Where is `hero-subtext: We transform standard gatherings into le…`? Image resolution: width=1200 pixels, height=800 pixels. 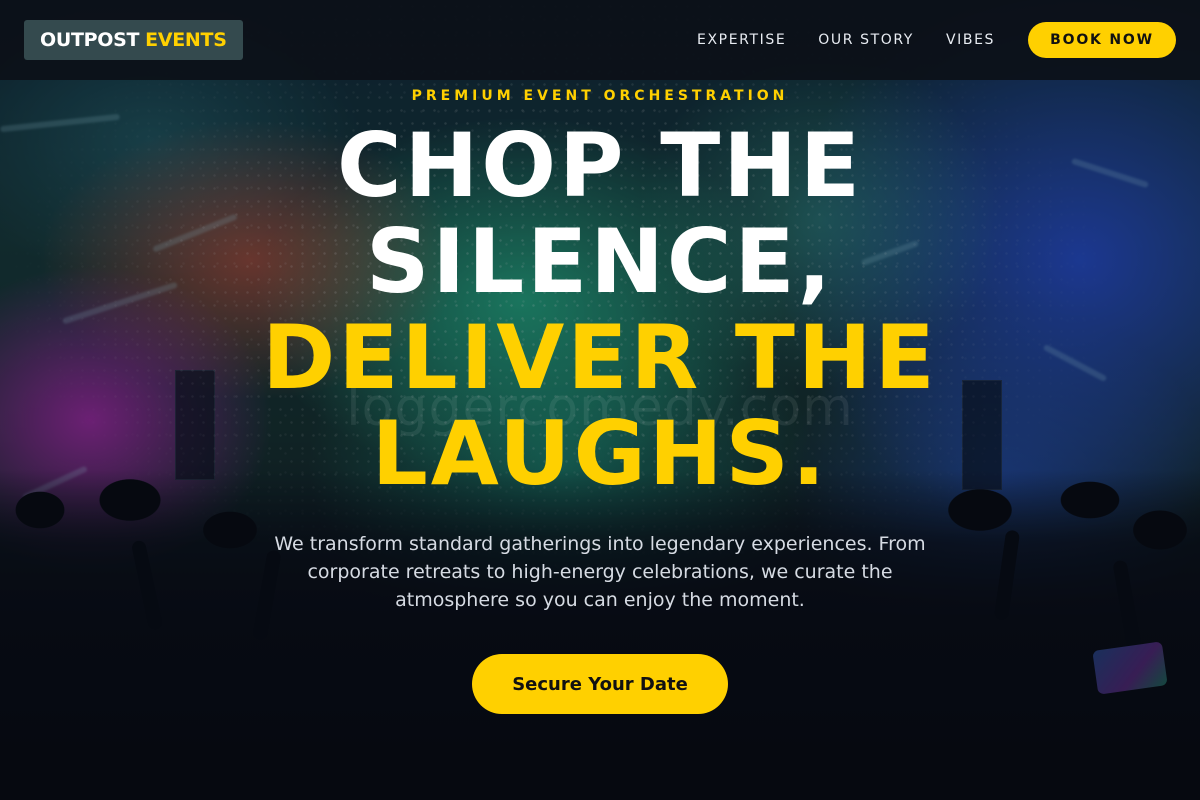 hero-subtext: We transform standard gatherings into le… is located at coordinates (600, 572).